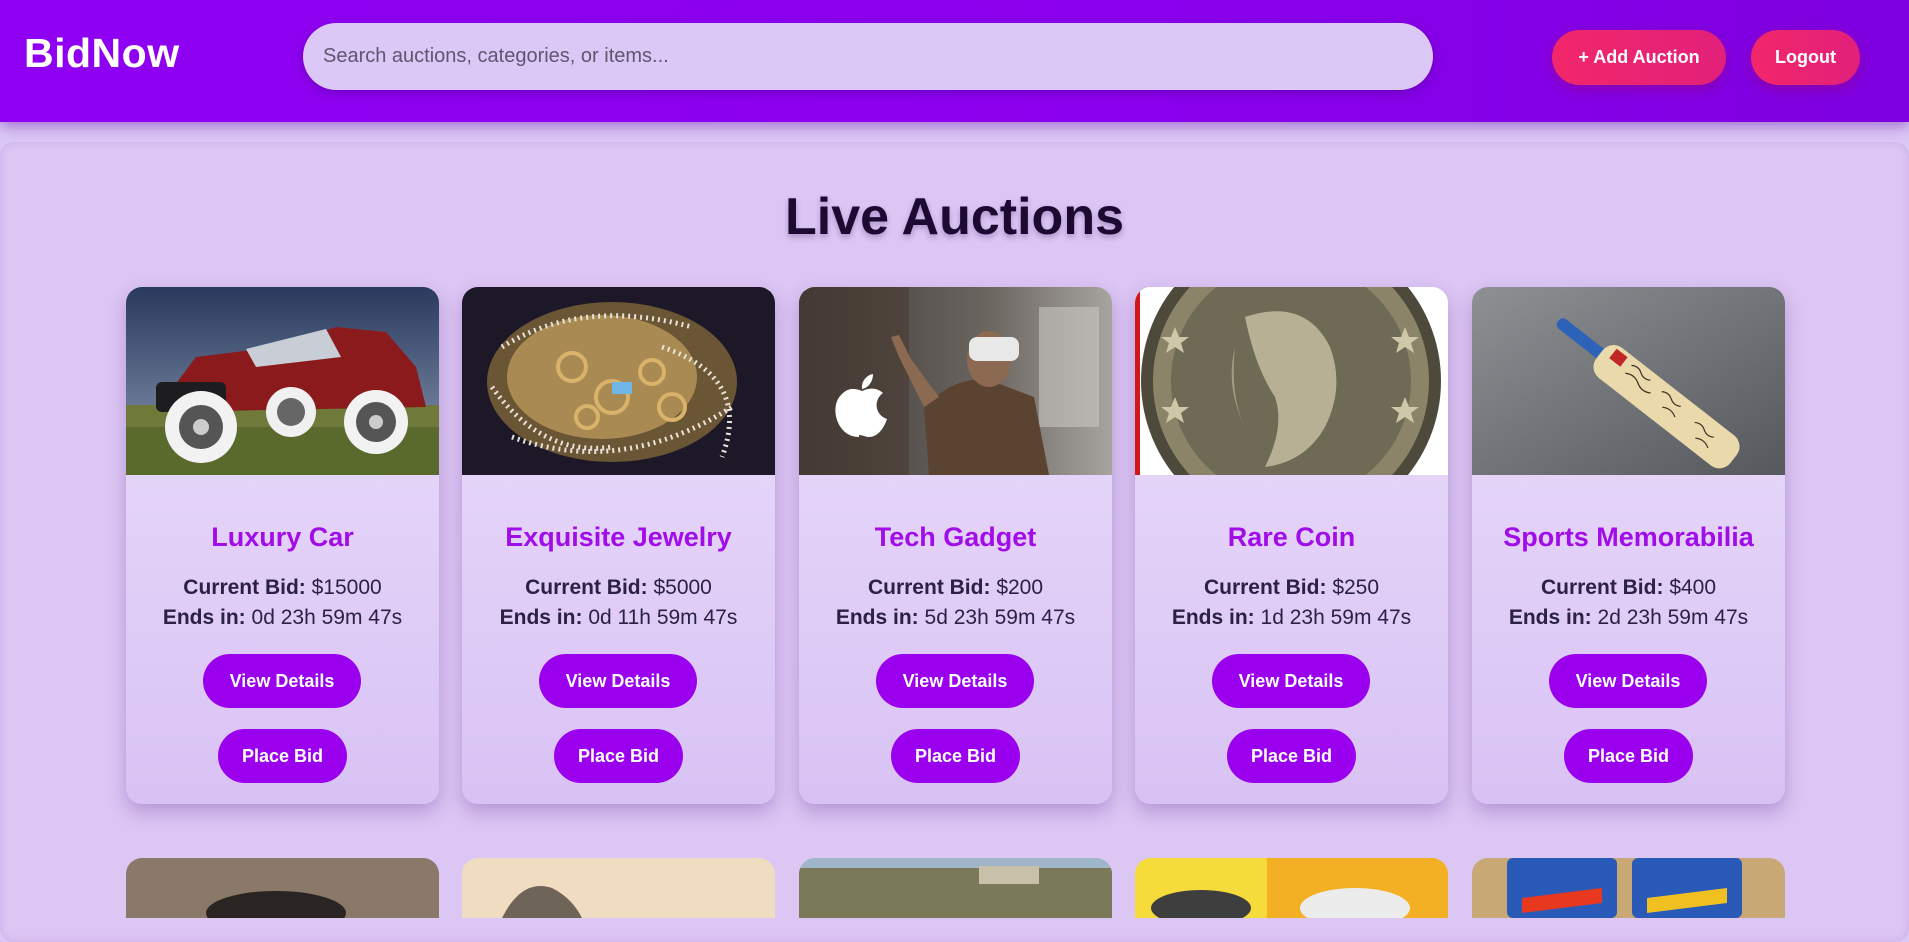  What do you see at coordinates (327, 617) in the screenshot?
I see `ends-in-value: 0d 23h 59m 47s` at bounding box center [327, 617].